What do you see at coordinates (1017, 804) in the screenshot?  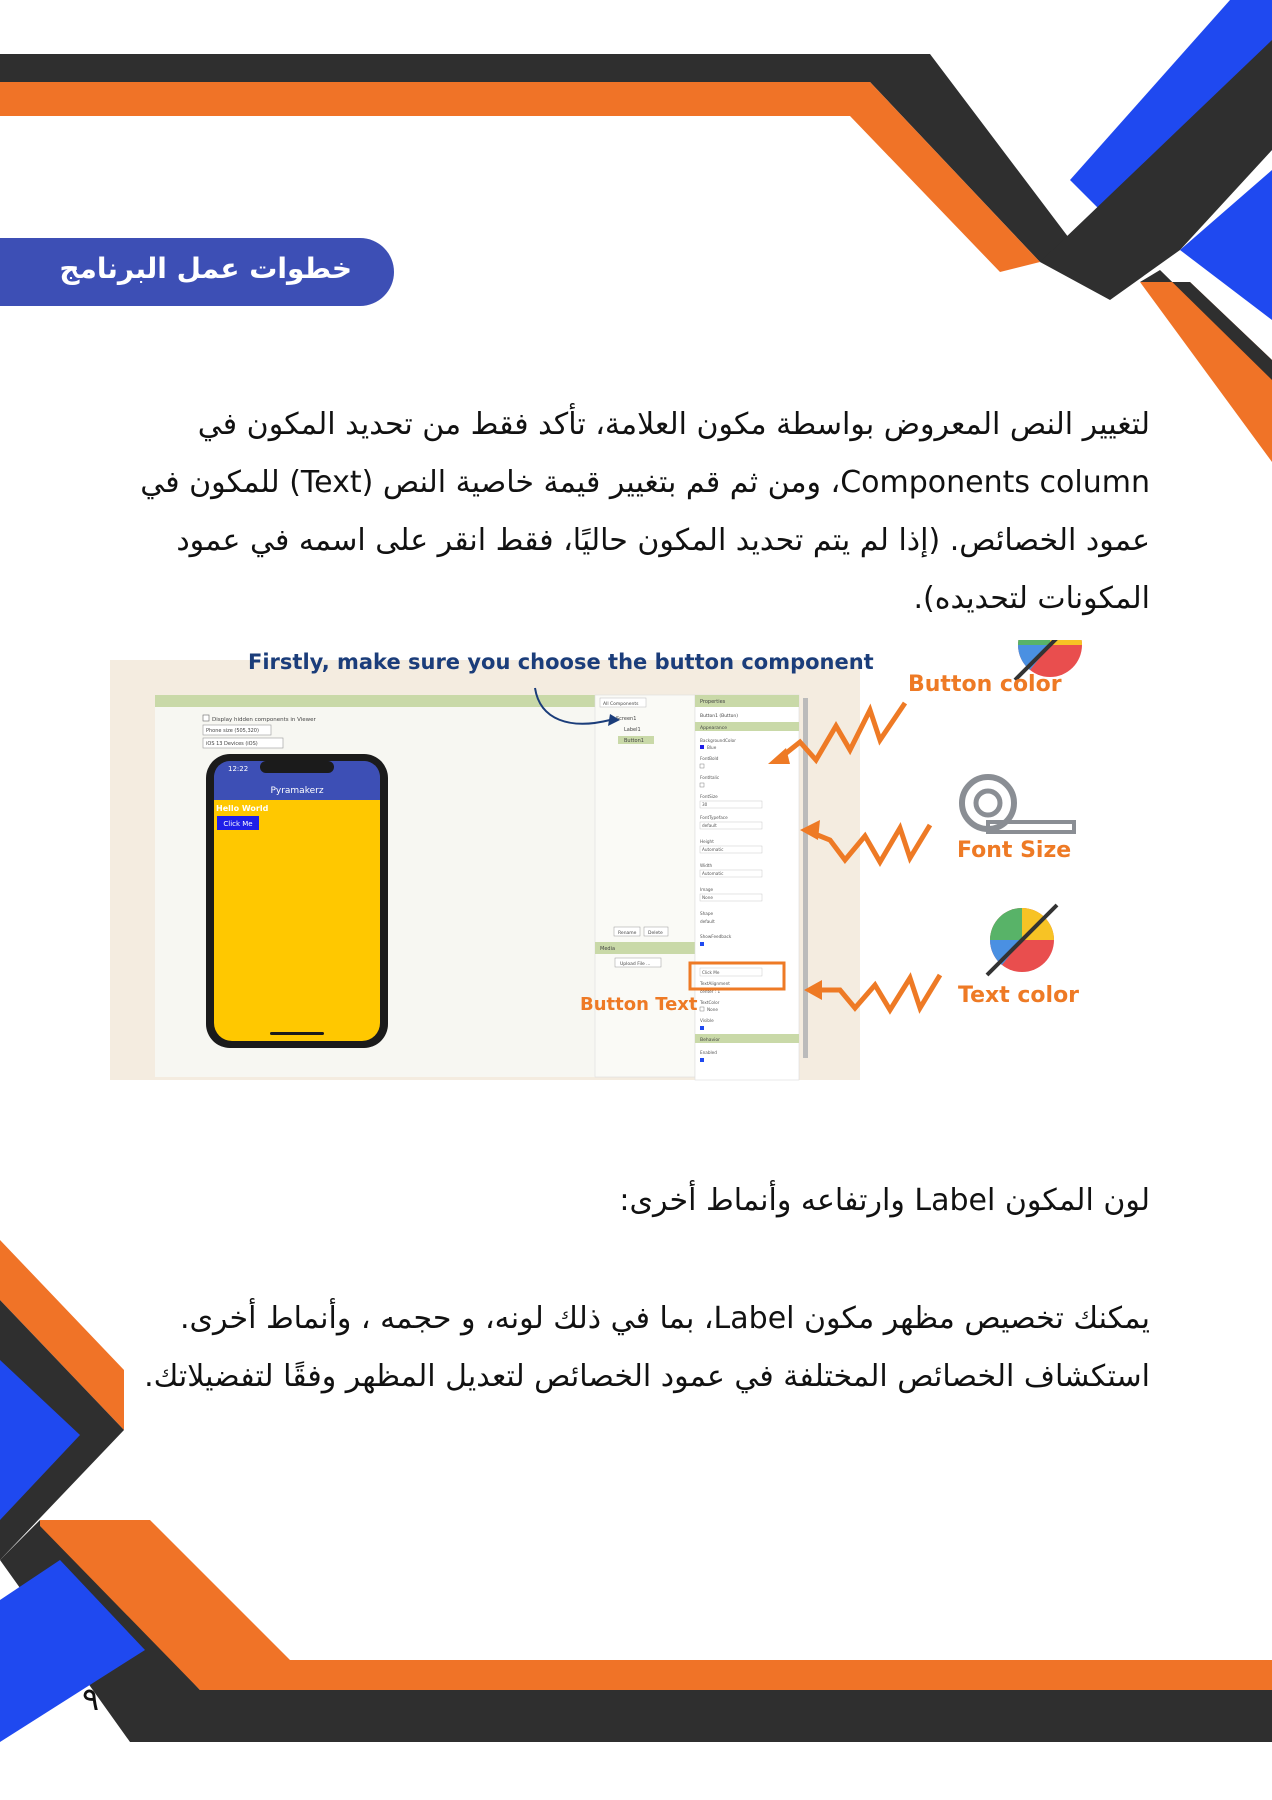 I see `tape-measure-icon` at bounding box center [1017, 804].